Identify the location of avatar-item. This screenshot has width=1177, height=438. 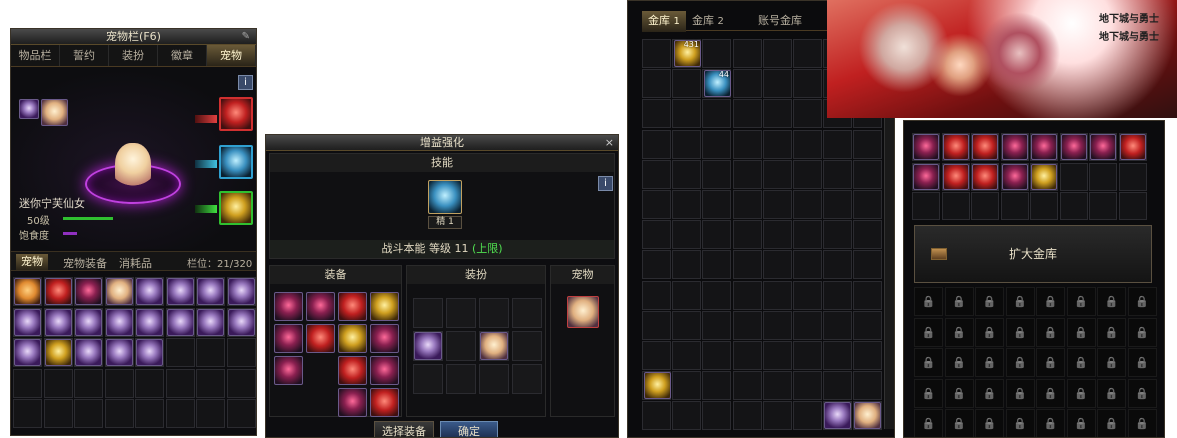
(494, 346).